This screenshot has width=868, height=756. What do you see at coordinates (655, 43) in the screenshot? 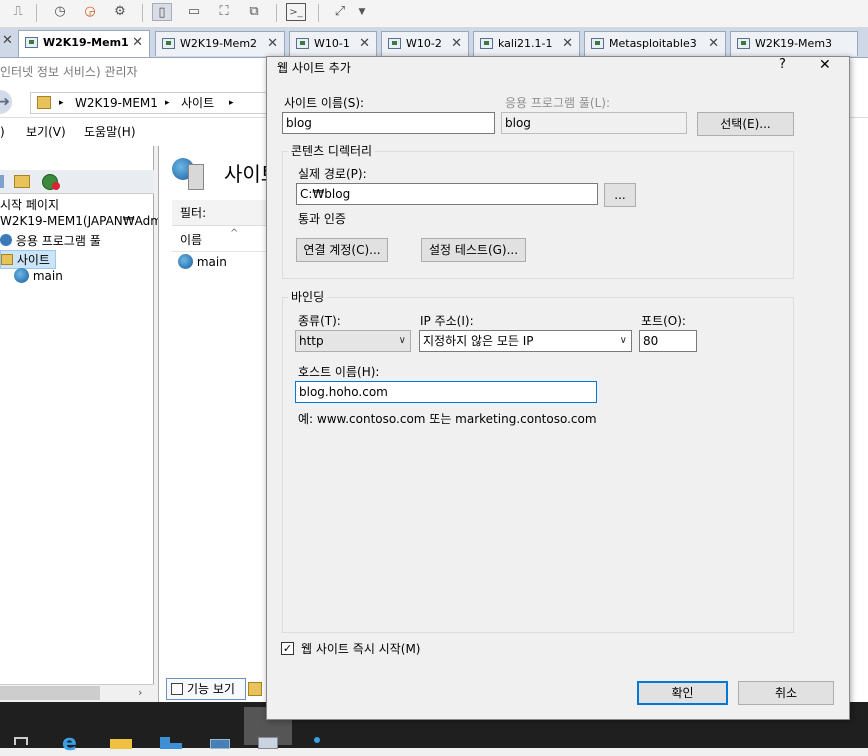
I see `tab-metasploitable3: Metasploitable3 ✕` at bounding box center [655, 43].